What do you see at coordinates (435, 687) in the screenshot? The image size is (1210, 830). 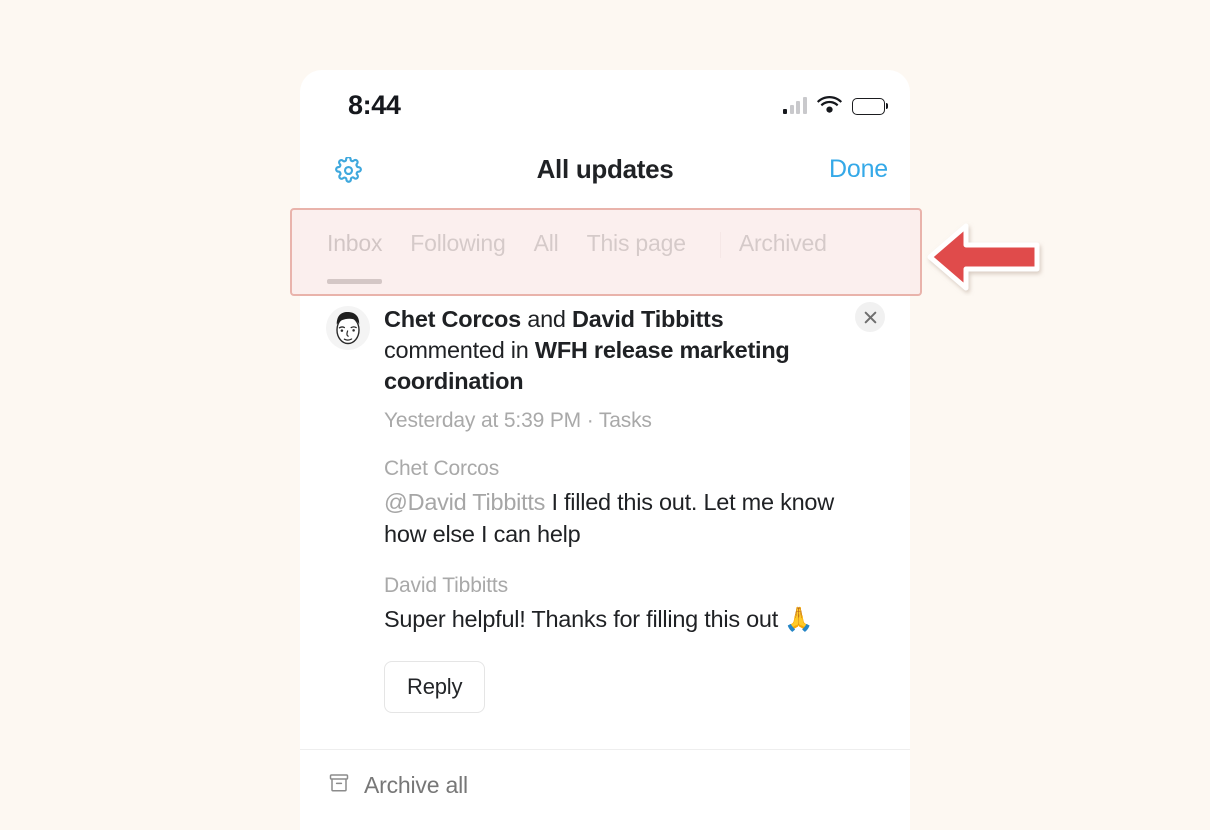 I see `reply-button: Reply` at bounding box center [435, 687].